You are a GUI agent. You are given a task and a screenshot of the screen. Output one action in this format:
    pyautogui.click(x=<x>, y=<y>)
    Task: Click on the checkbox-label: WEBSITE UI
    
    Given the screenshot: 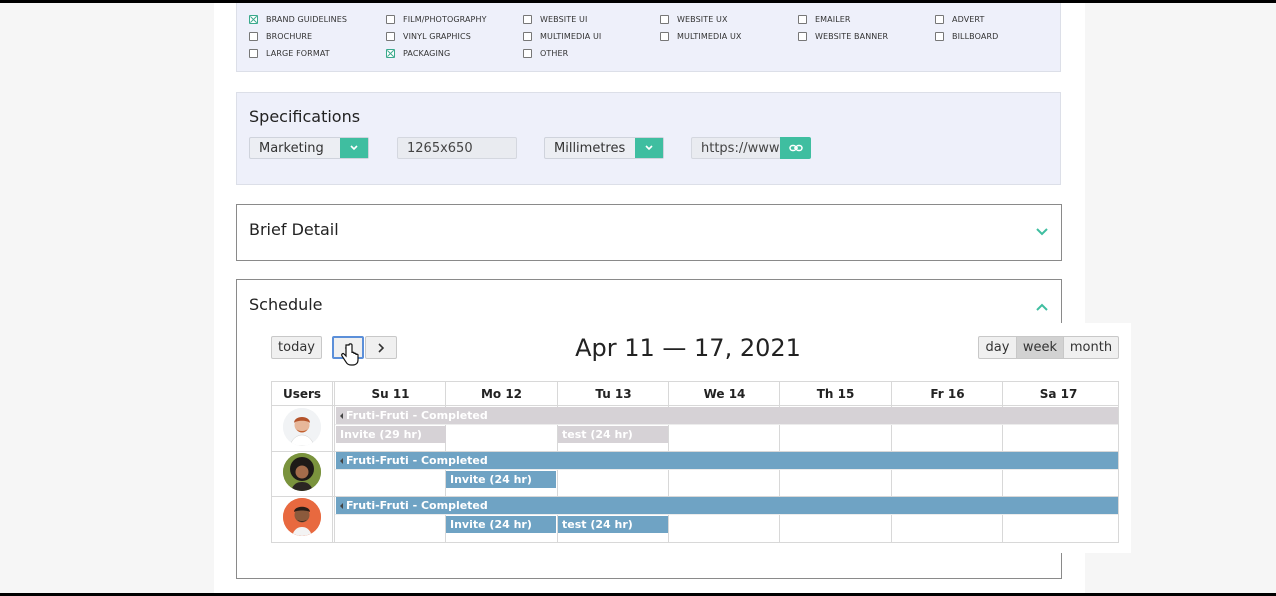 What is the action you would take?
    pyautogui.click(x=564, y=19)
    